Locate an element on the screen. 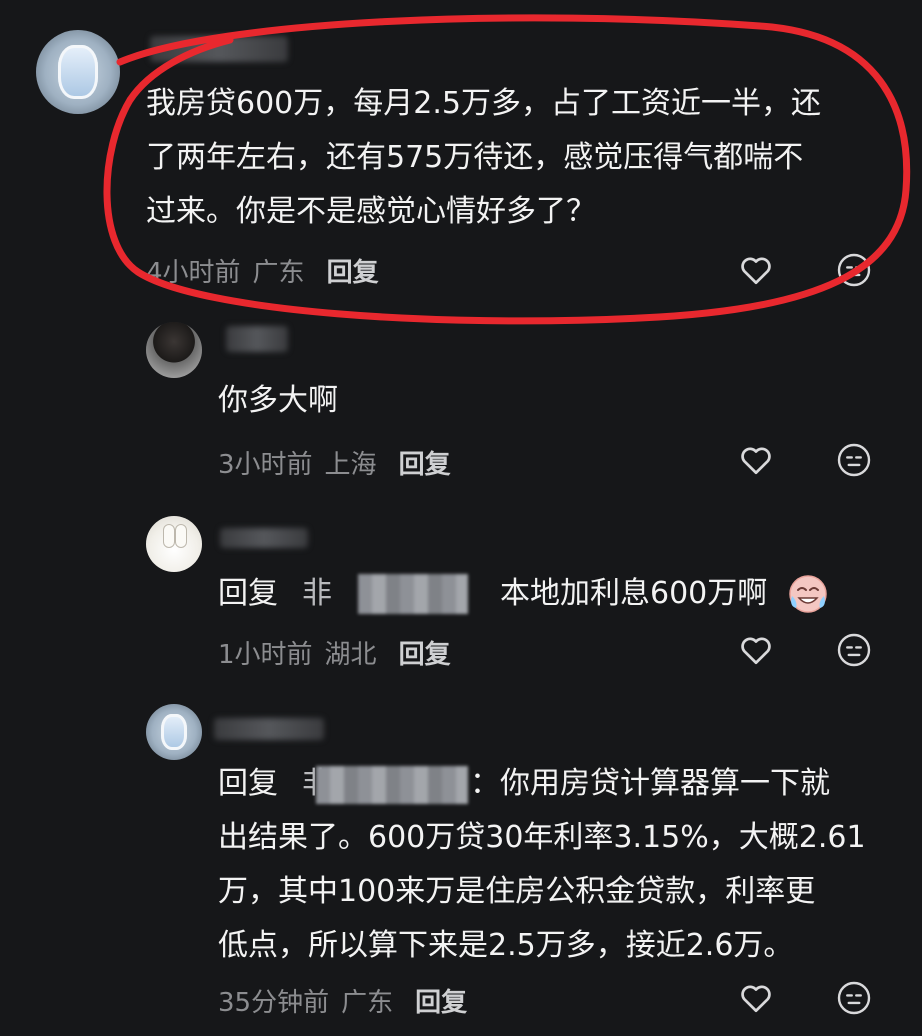 This screenshot has height=1036, width=922. bunny-avatar-image is located at coordinates (174, 544).